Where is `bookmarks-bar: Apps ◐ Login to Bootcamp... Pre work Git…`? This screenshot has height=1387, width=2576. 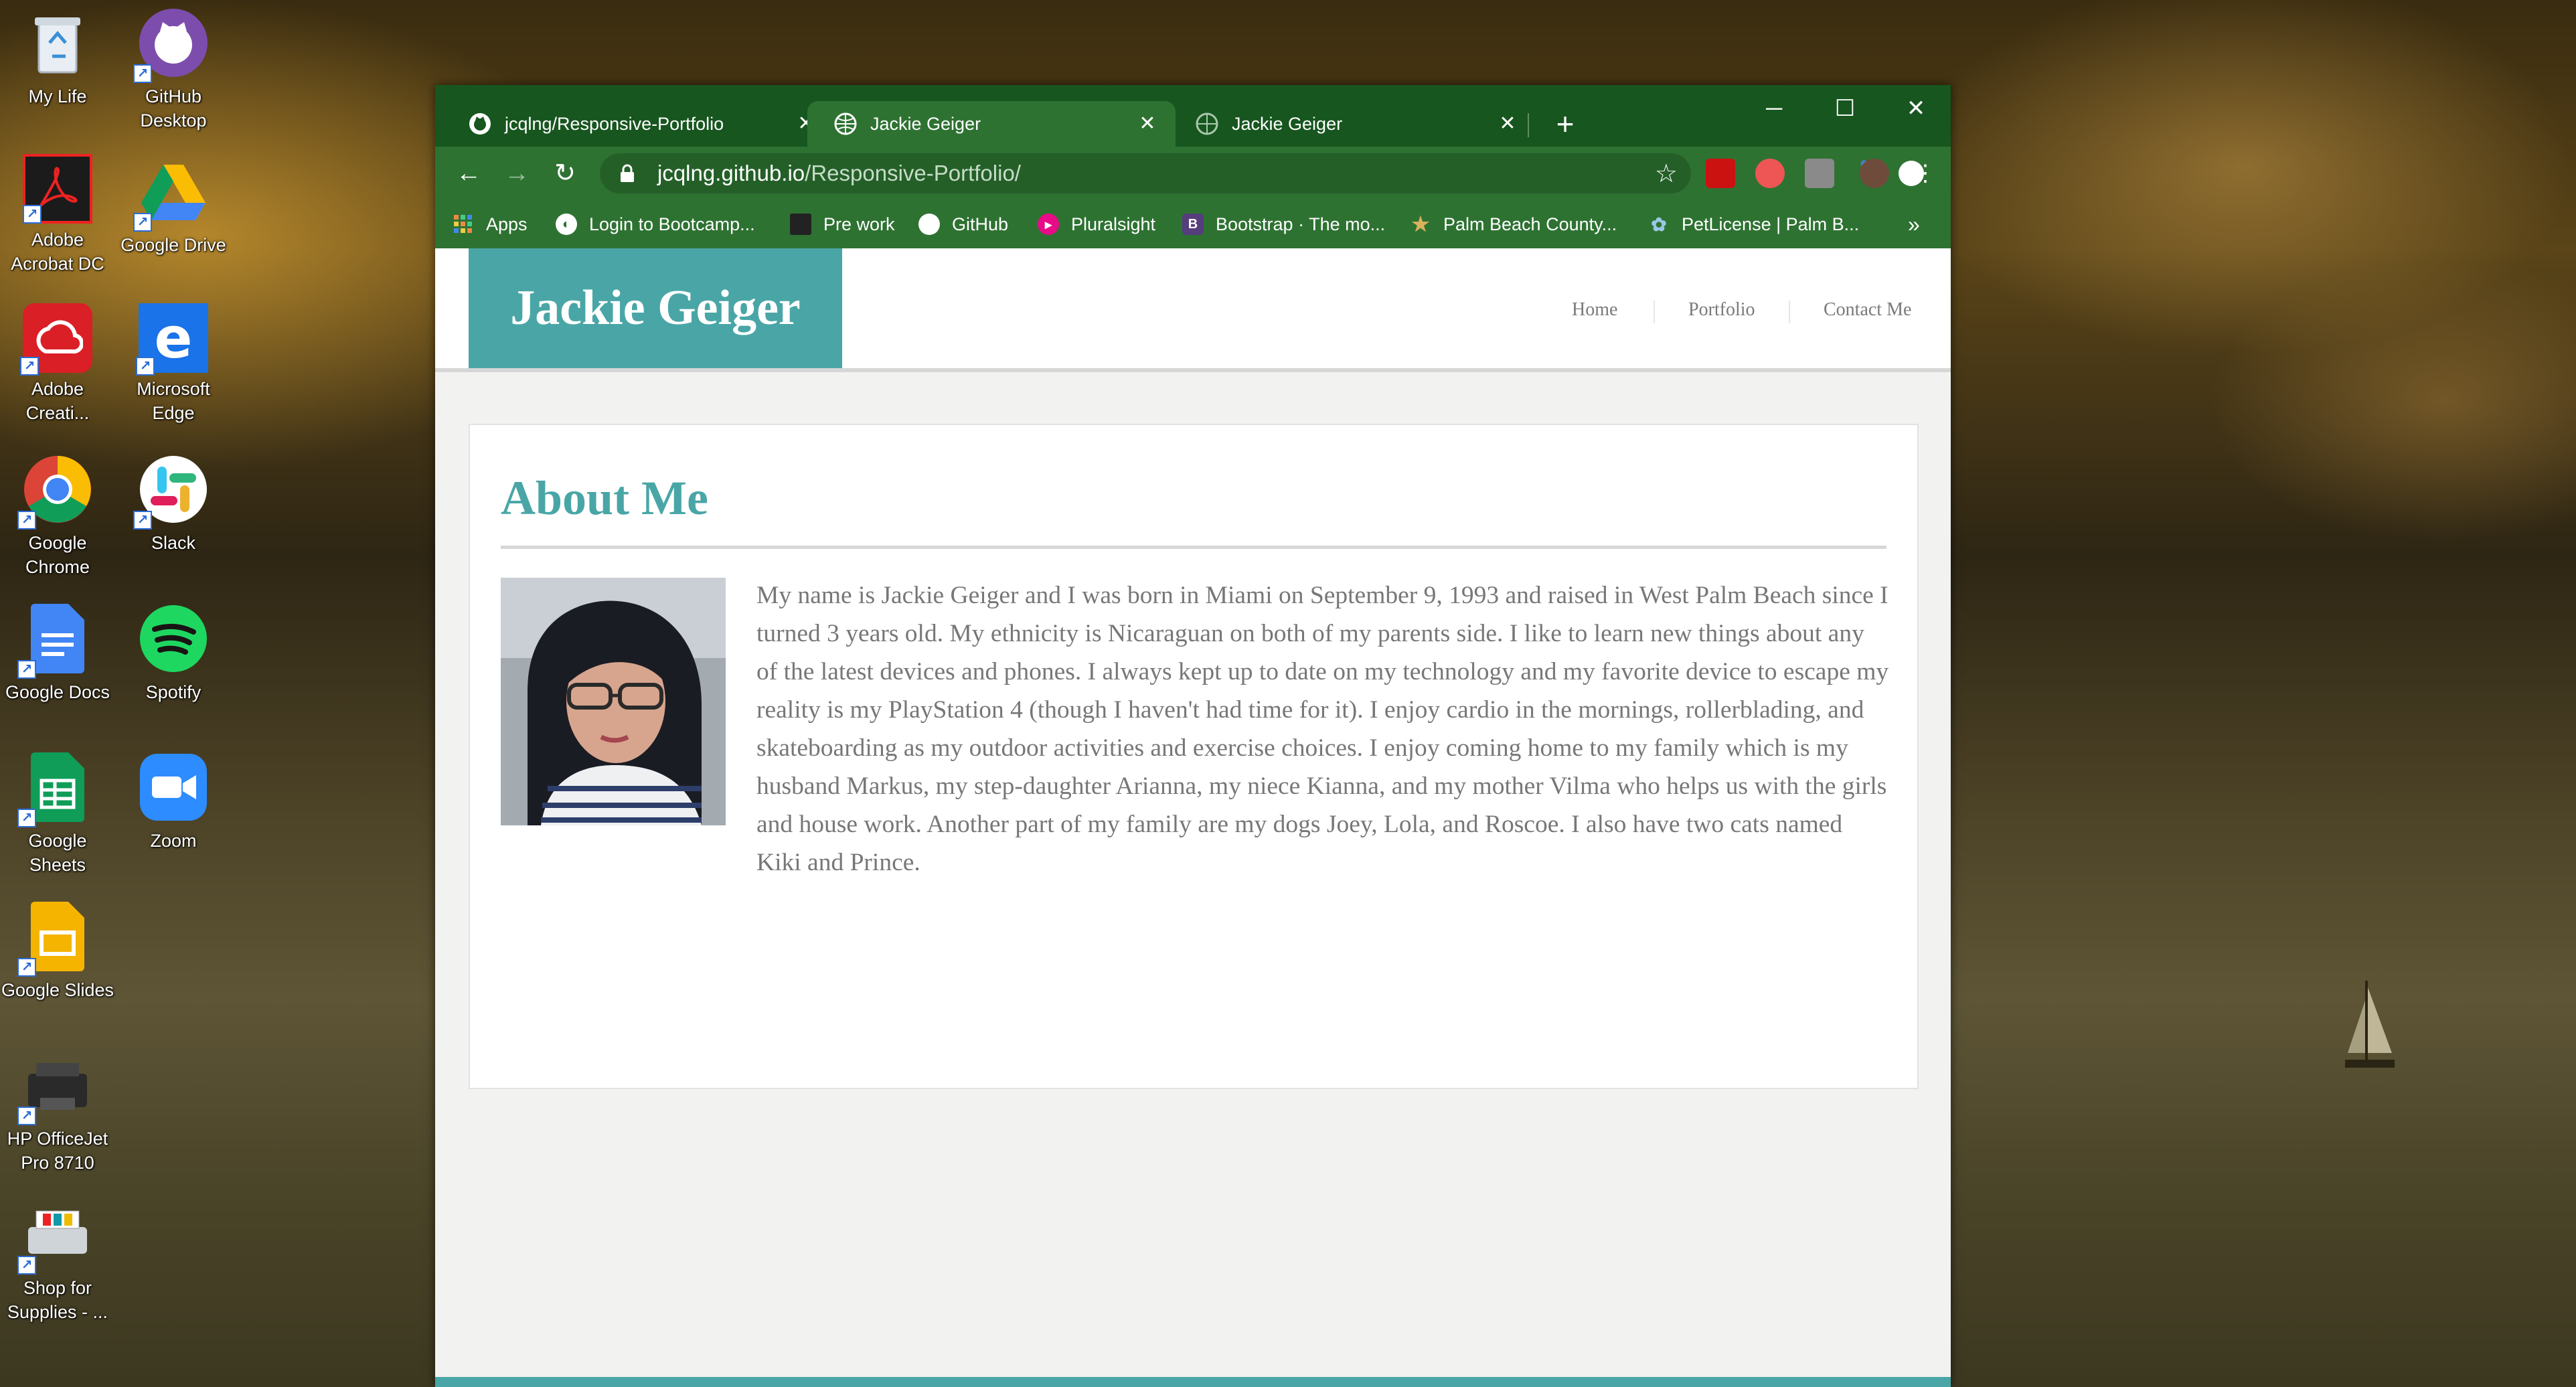
bookmarks-bar: Apps ◐ Login to Bootcamp... Pre work Git… is located at coordinates (1193, 224).